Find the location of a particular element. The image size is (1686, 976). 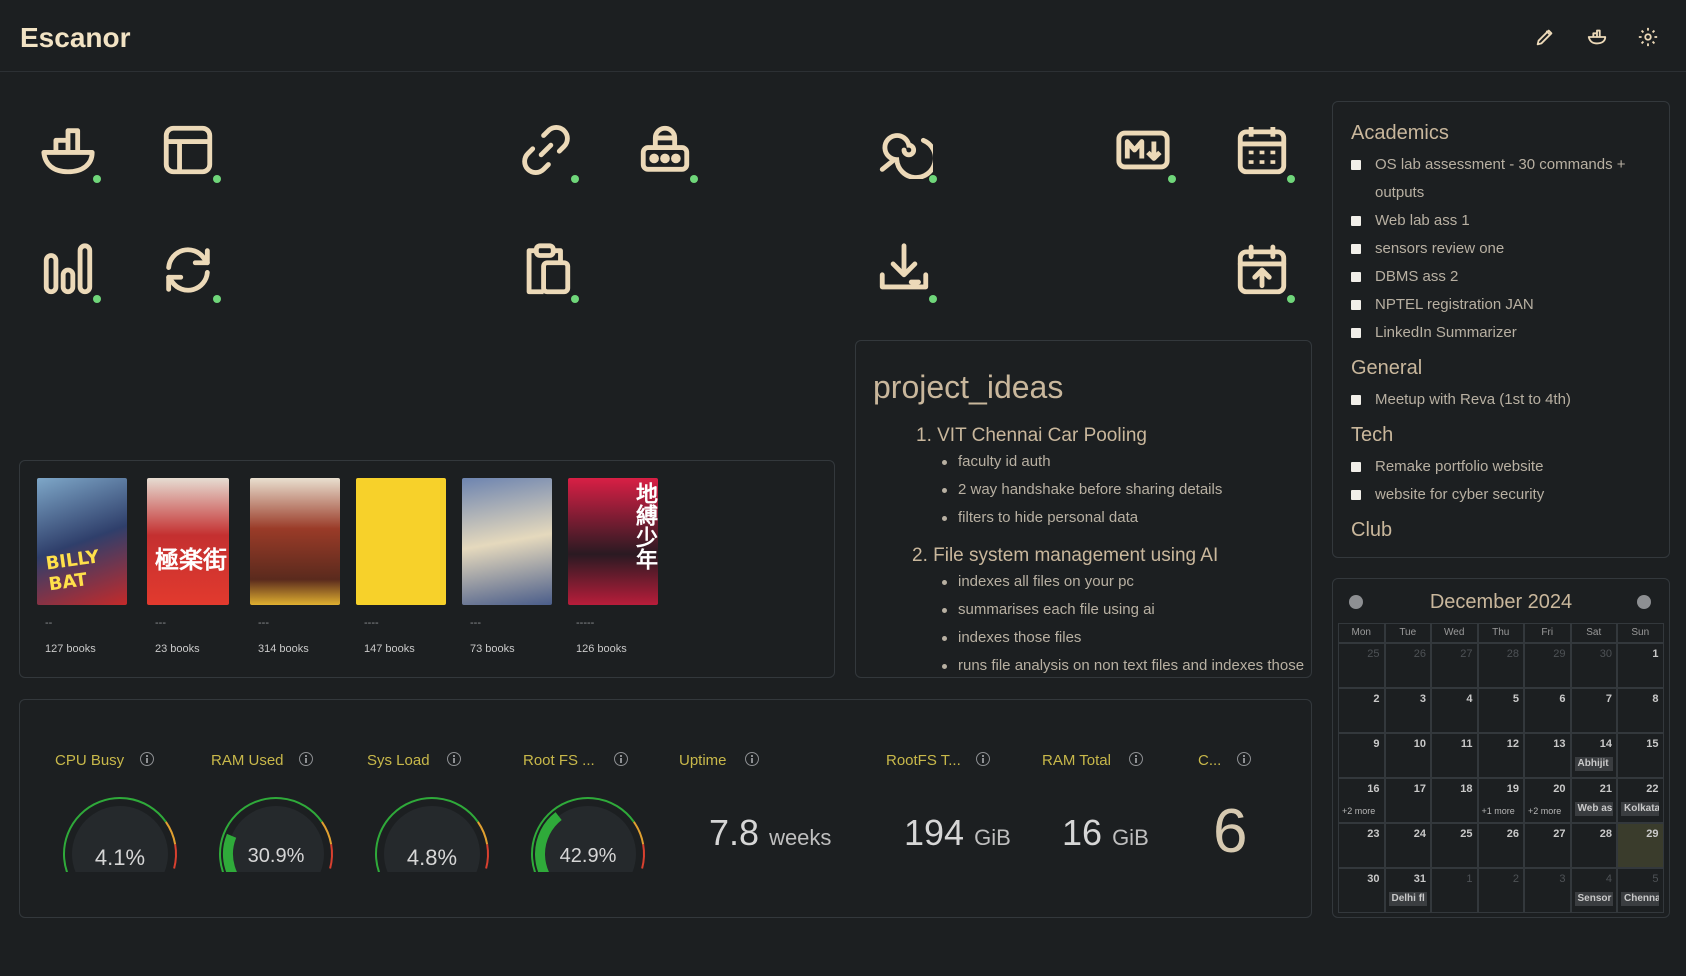

calendar-day: 5 is located at coordinates (1500, 710).